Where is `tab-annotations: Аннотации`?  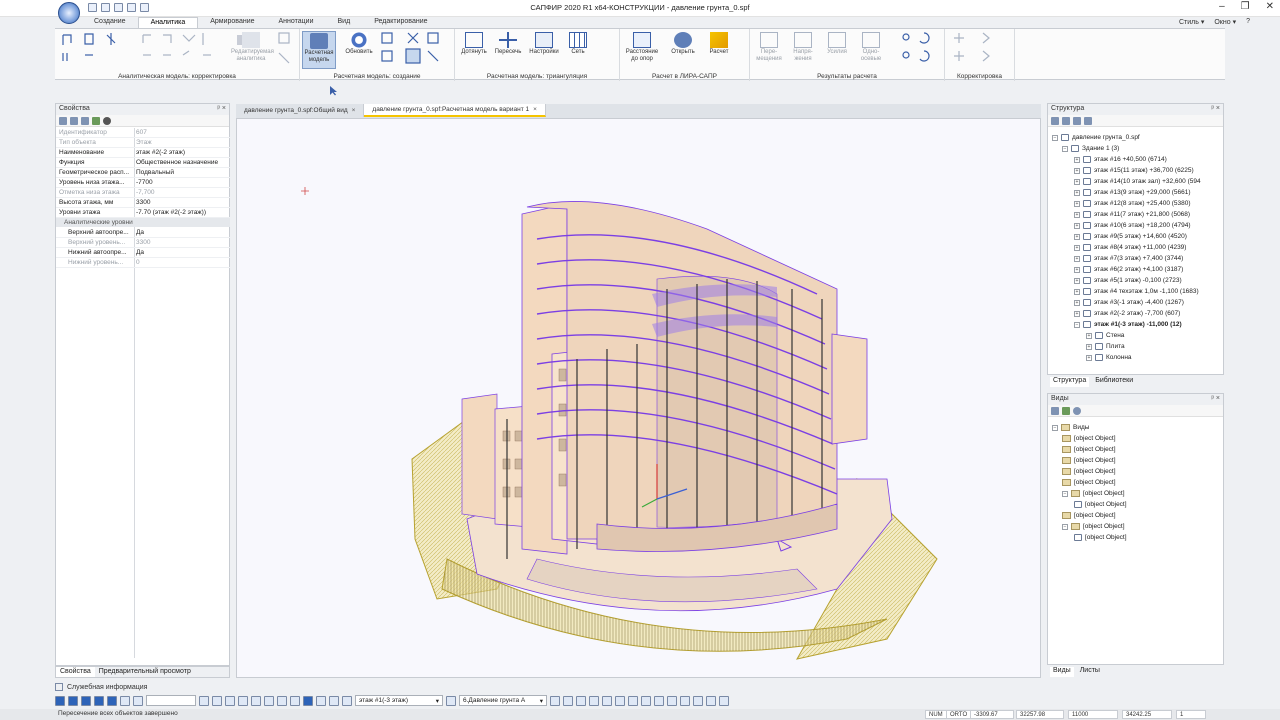
tab-annotations: Аннотации is located at coordinates (296, 22).